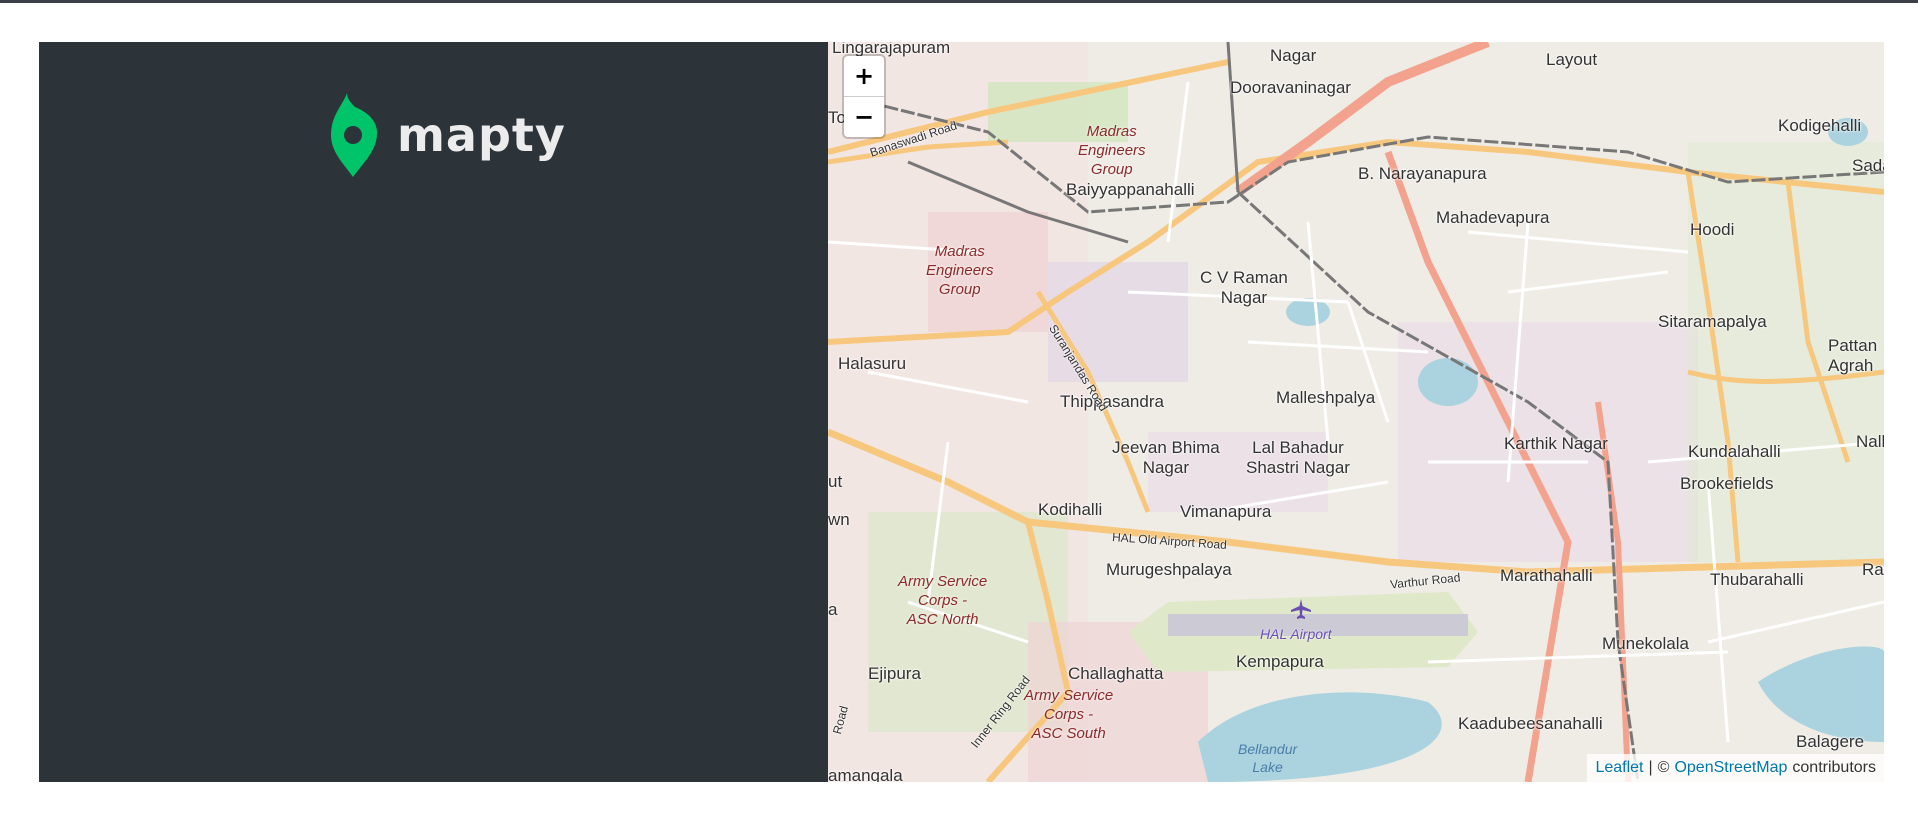 Image resolution: width=1918 pixels, height=820 pixels. What do you see at coordinates (1169, 569) in the screenshot?
I see `place-label: Murugeshpalaya` at bounding box center [1169, 569].